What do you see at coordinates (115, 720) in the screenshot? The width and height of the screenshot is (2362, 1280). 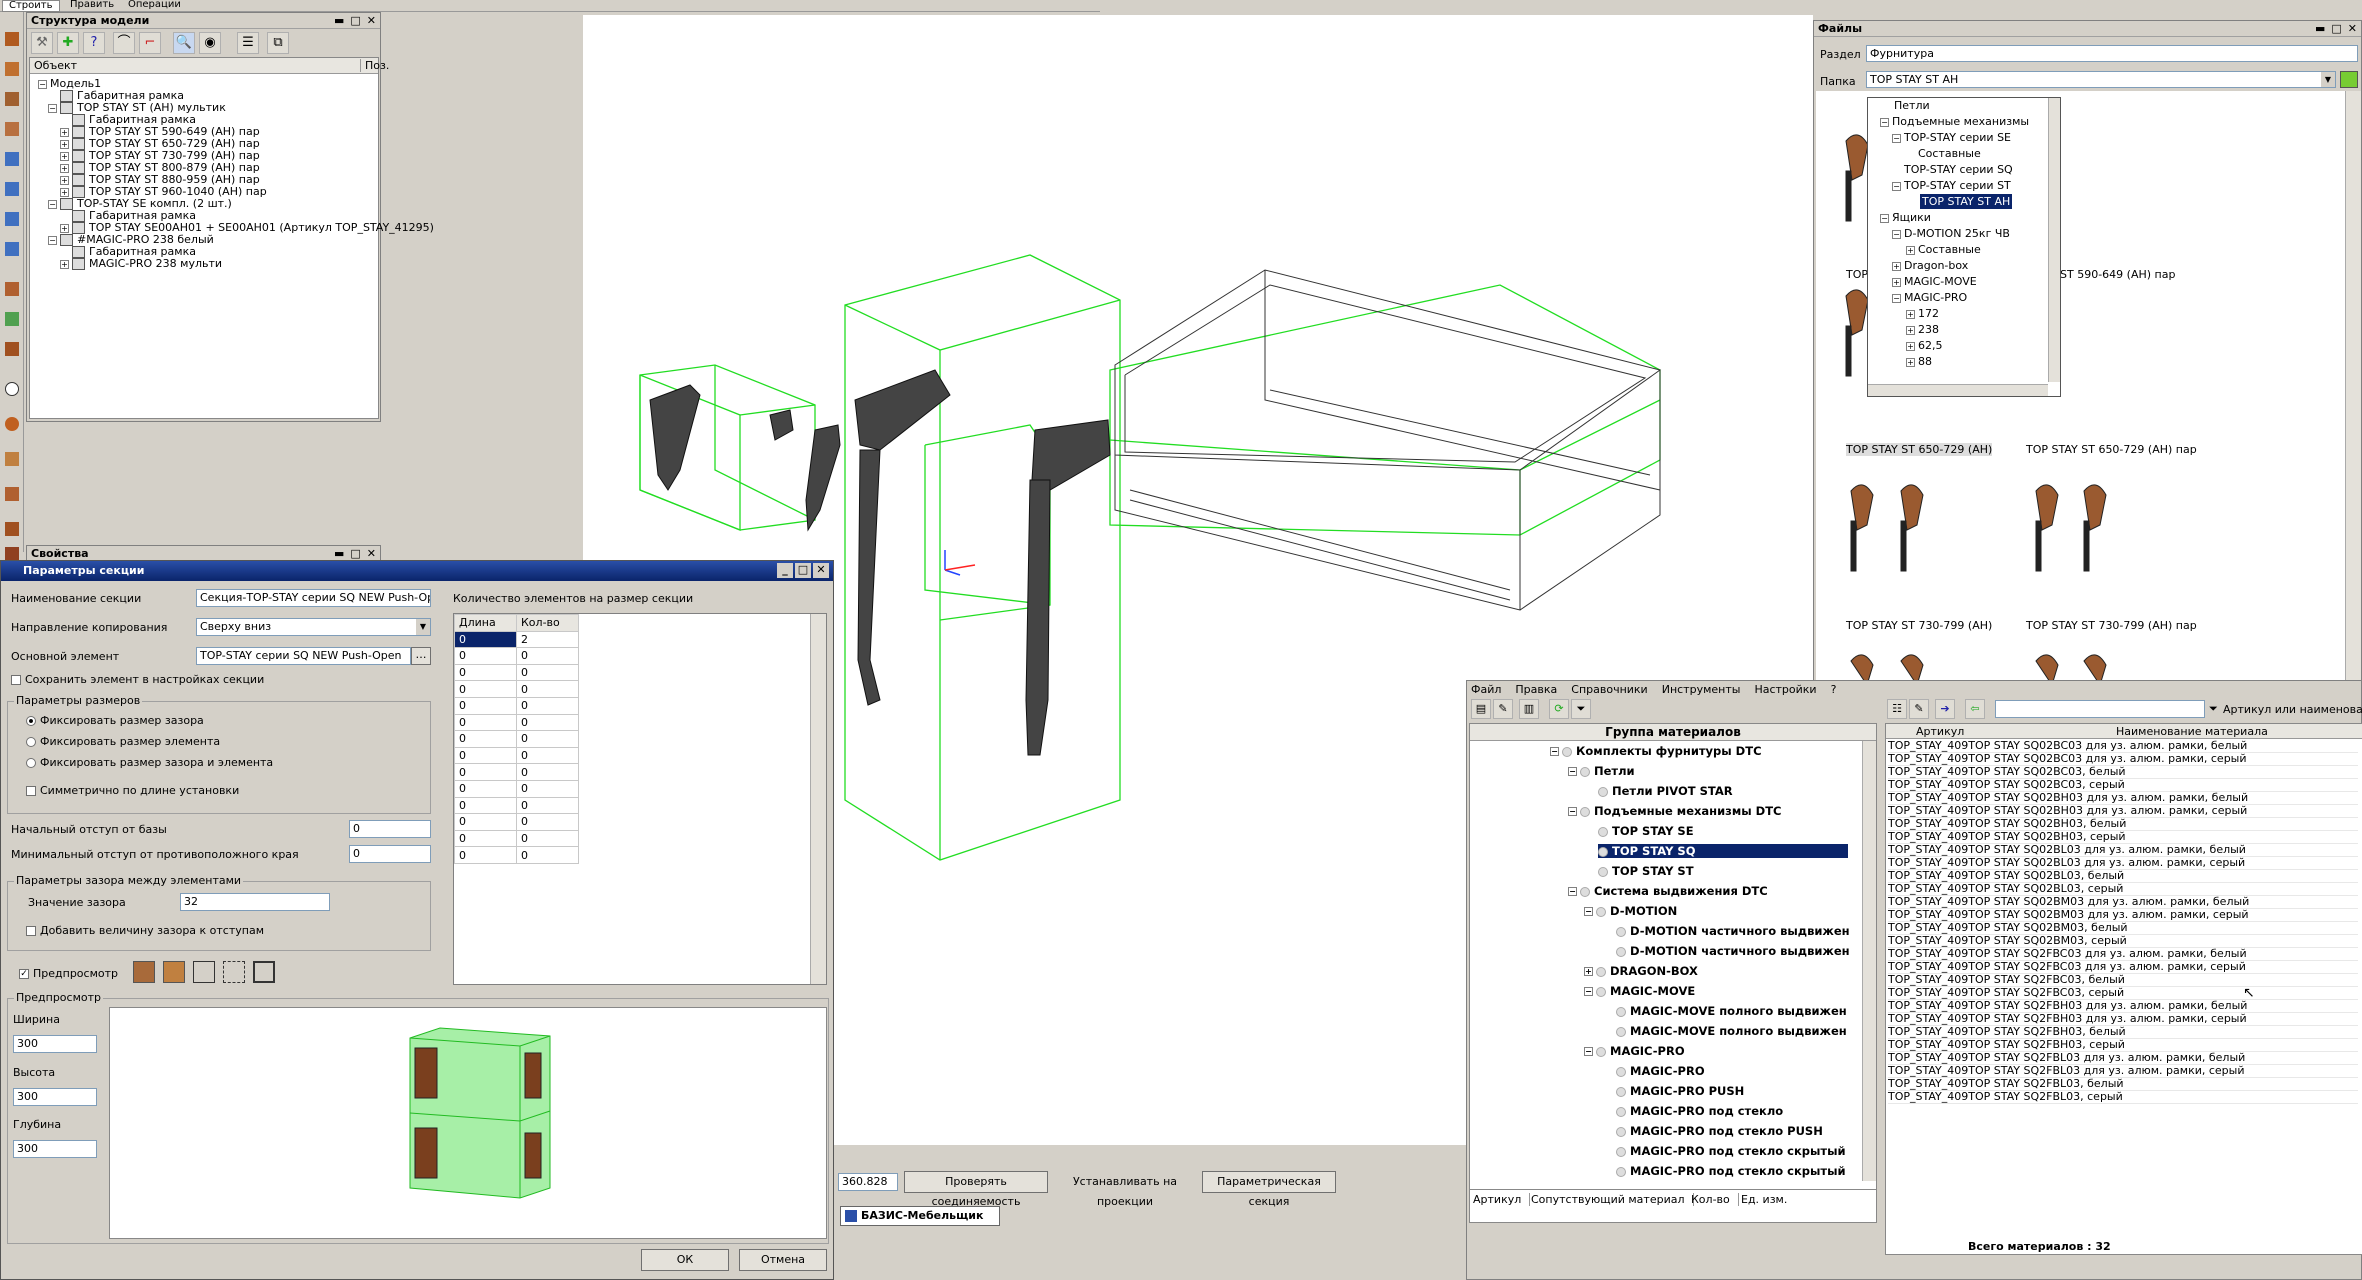 I see `radio-fix-gap: Фиксировать размер зазора` at bounding box center [115, 720].